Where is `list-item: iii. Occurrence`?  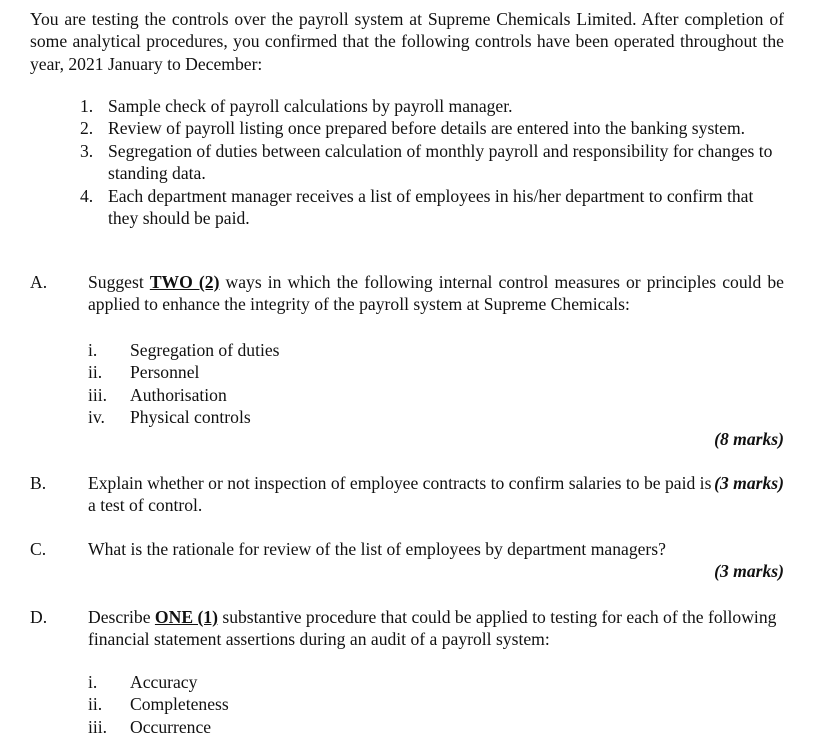
list-item: iii. Occurrence is located at coordinates (436, 727).